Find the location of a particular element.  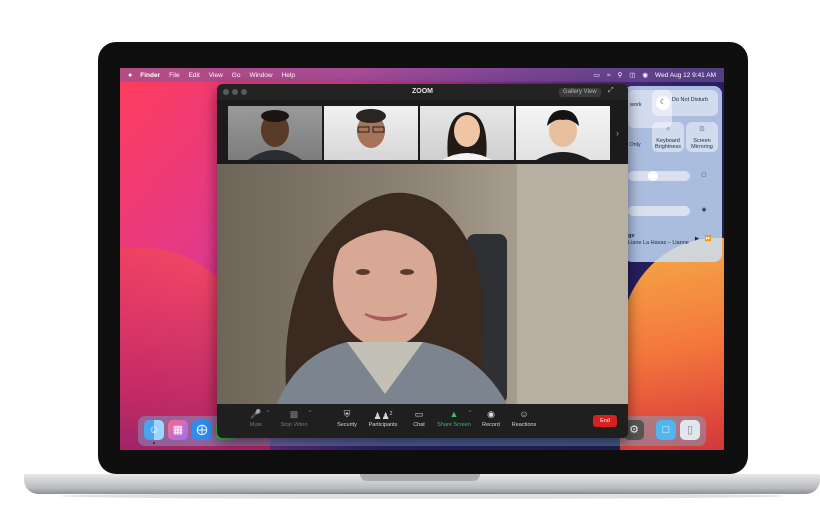

moon-icon: ☾ is located at coordinates (663, 103).